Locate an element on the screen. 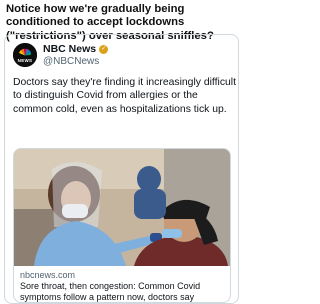 The width and height of the screenshot is (320, 304). nbc-news-avatar: NEWS is located at coordinates (25, 55).